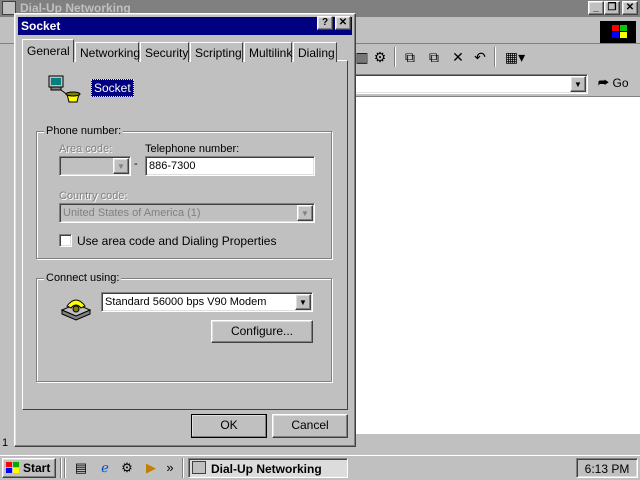 Image resolution: width=640 pixels, height=480 pixels. Describe the element at coordinates (185, 26) in the screenshot. I see `dialog-title-bar: Socket` at that location.